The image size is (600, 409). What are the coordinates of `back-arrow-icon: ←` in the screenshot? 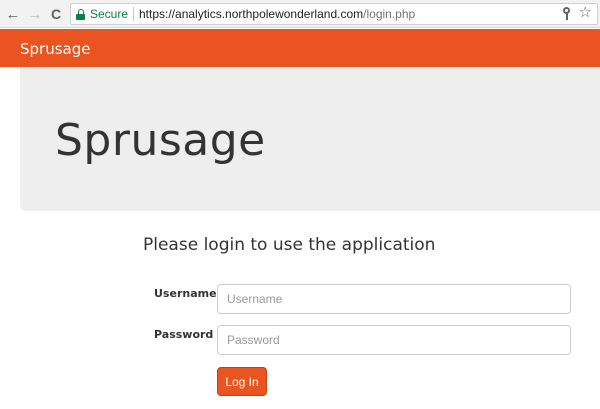 It's located at (13, 14).